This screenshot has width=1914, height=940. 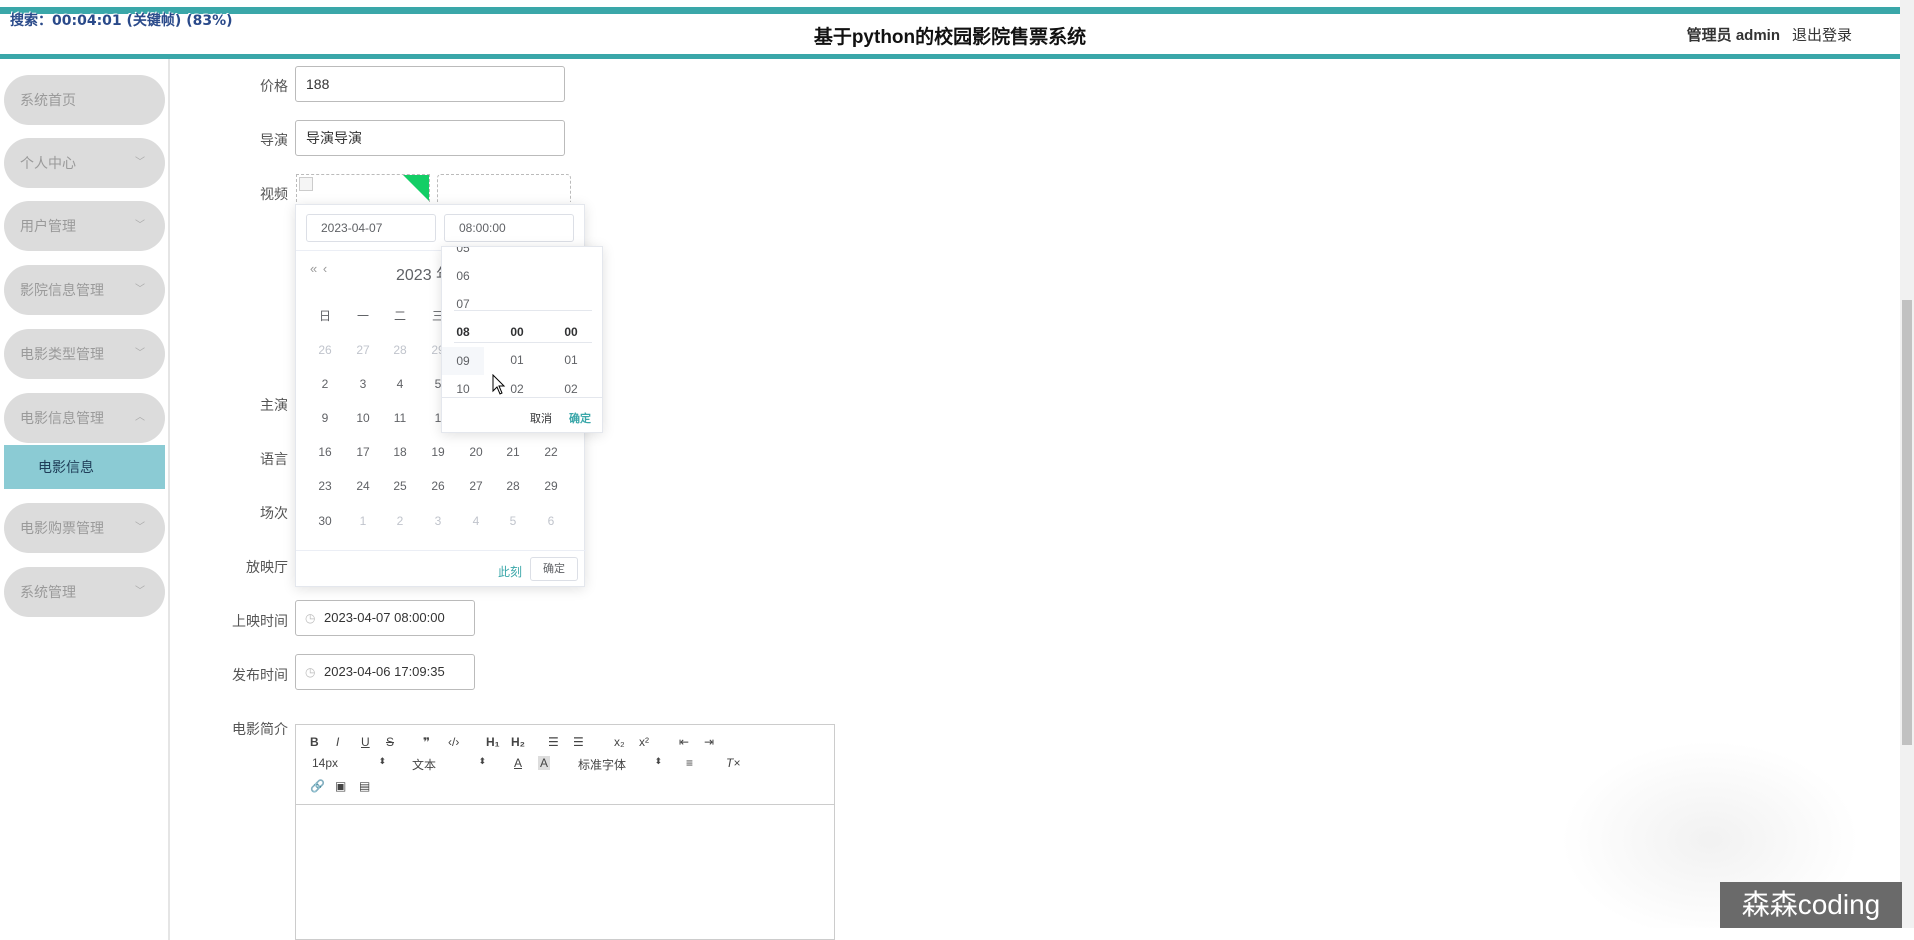 What do you see at coordinates (504, 188) in the screenshot?
I see `video-upload-button` at bounding box center [504, 188].